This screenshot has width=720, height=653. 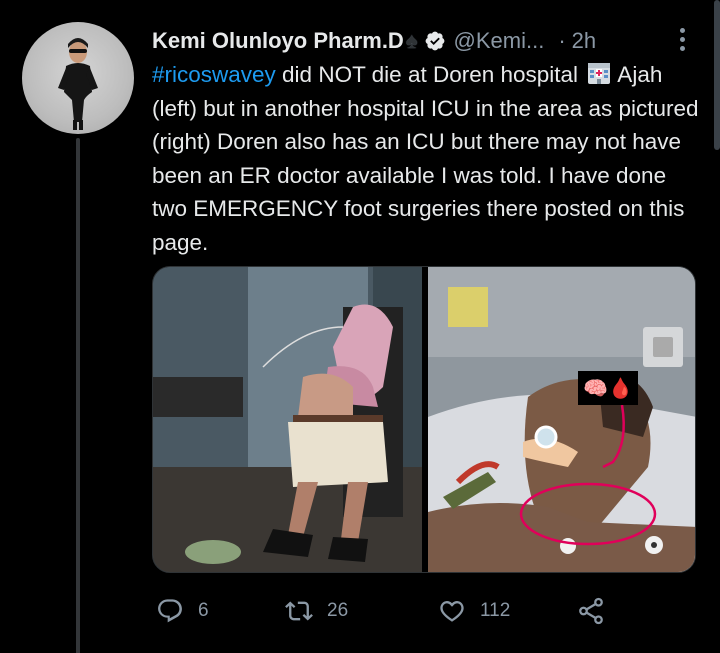 What do you see at coordinates (387, 611) in the screenshot?
I see `tweet-actions: 6 26 112` at bounding box center [387, 611].